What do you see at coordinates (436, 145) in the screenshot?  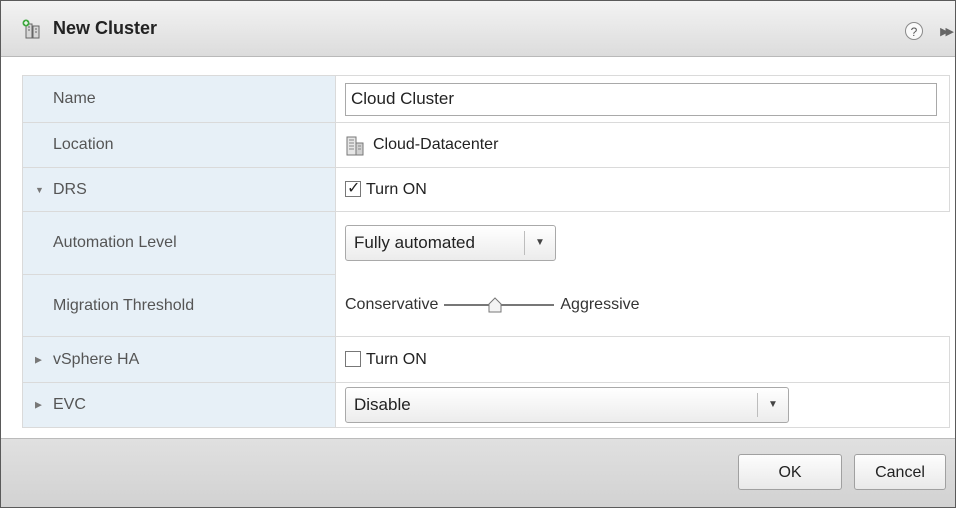 I see `location-value: Cloud-Datacenter` at bounding box center [436, 145].